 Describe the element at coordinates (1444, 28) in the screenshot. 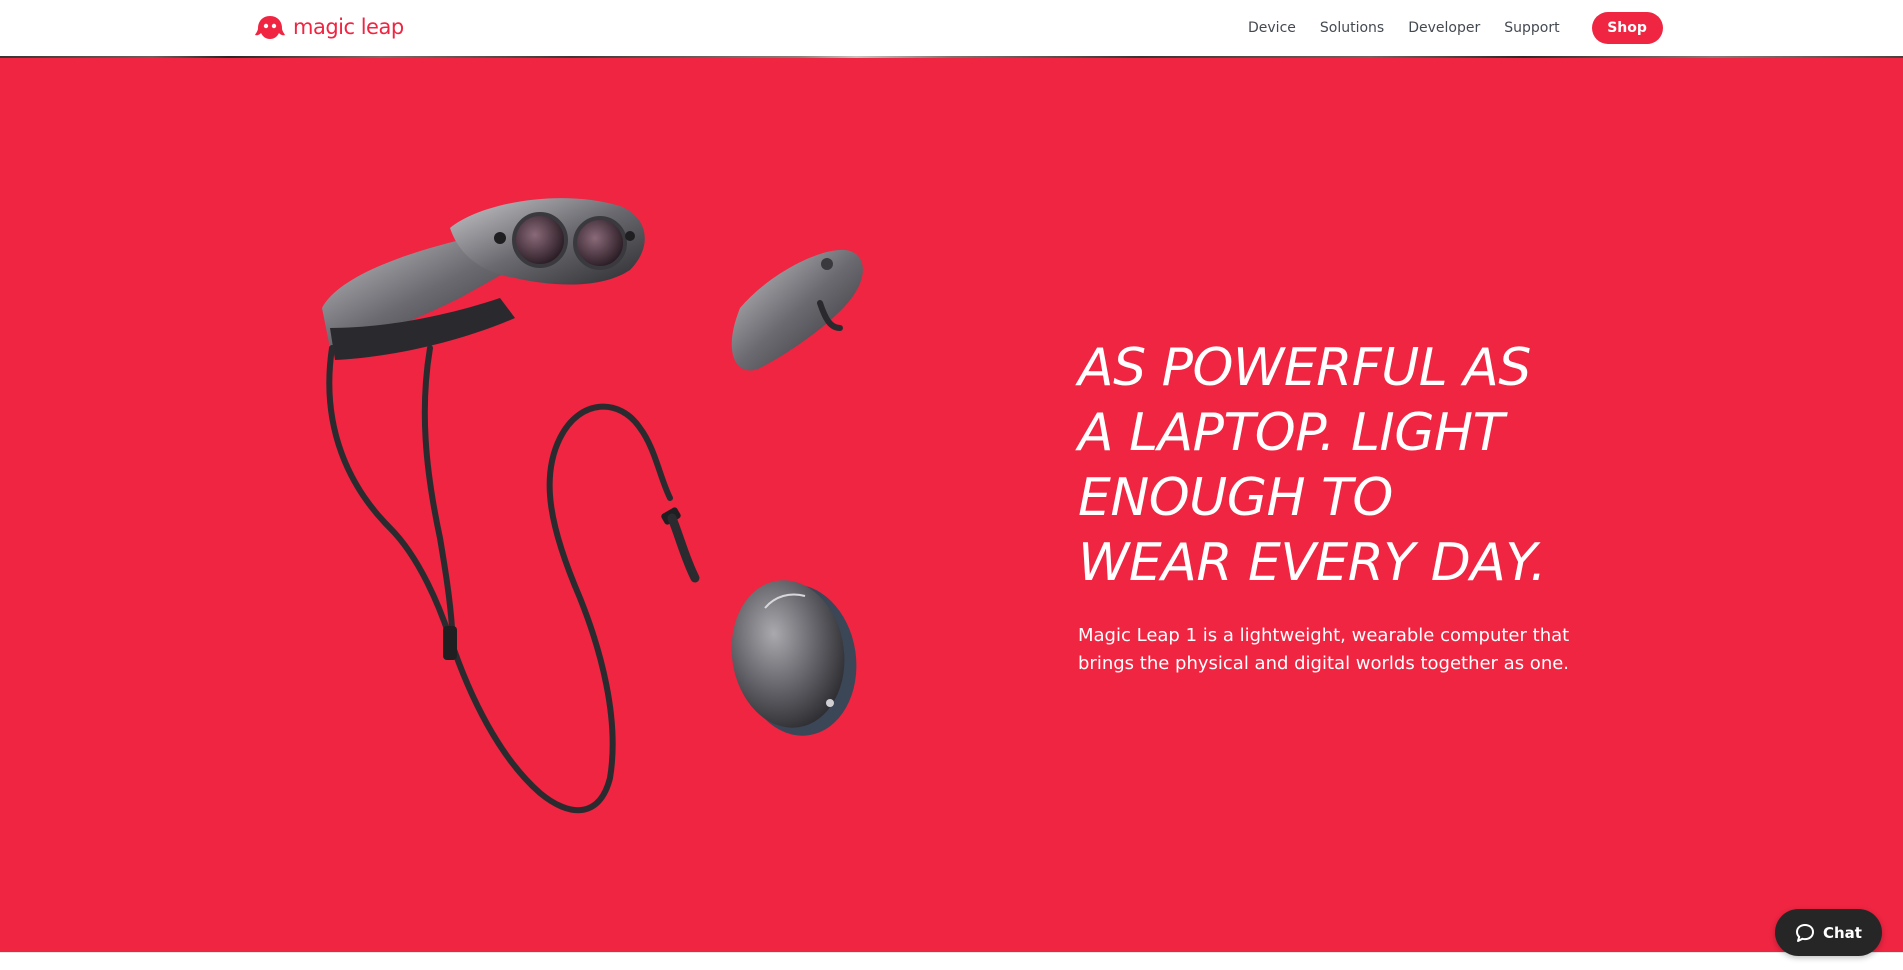

I see `nav-link-developer: Developer` at that location.